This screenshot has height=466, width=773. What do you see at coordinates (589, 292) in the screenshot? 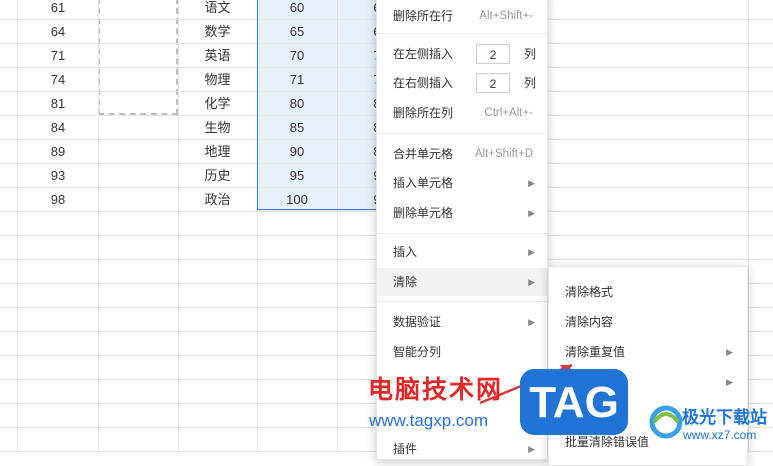
I see `submenu-item-label: 清除格式` at bounding box center [589, 292].